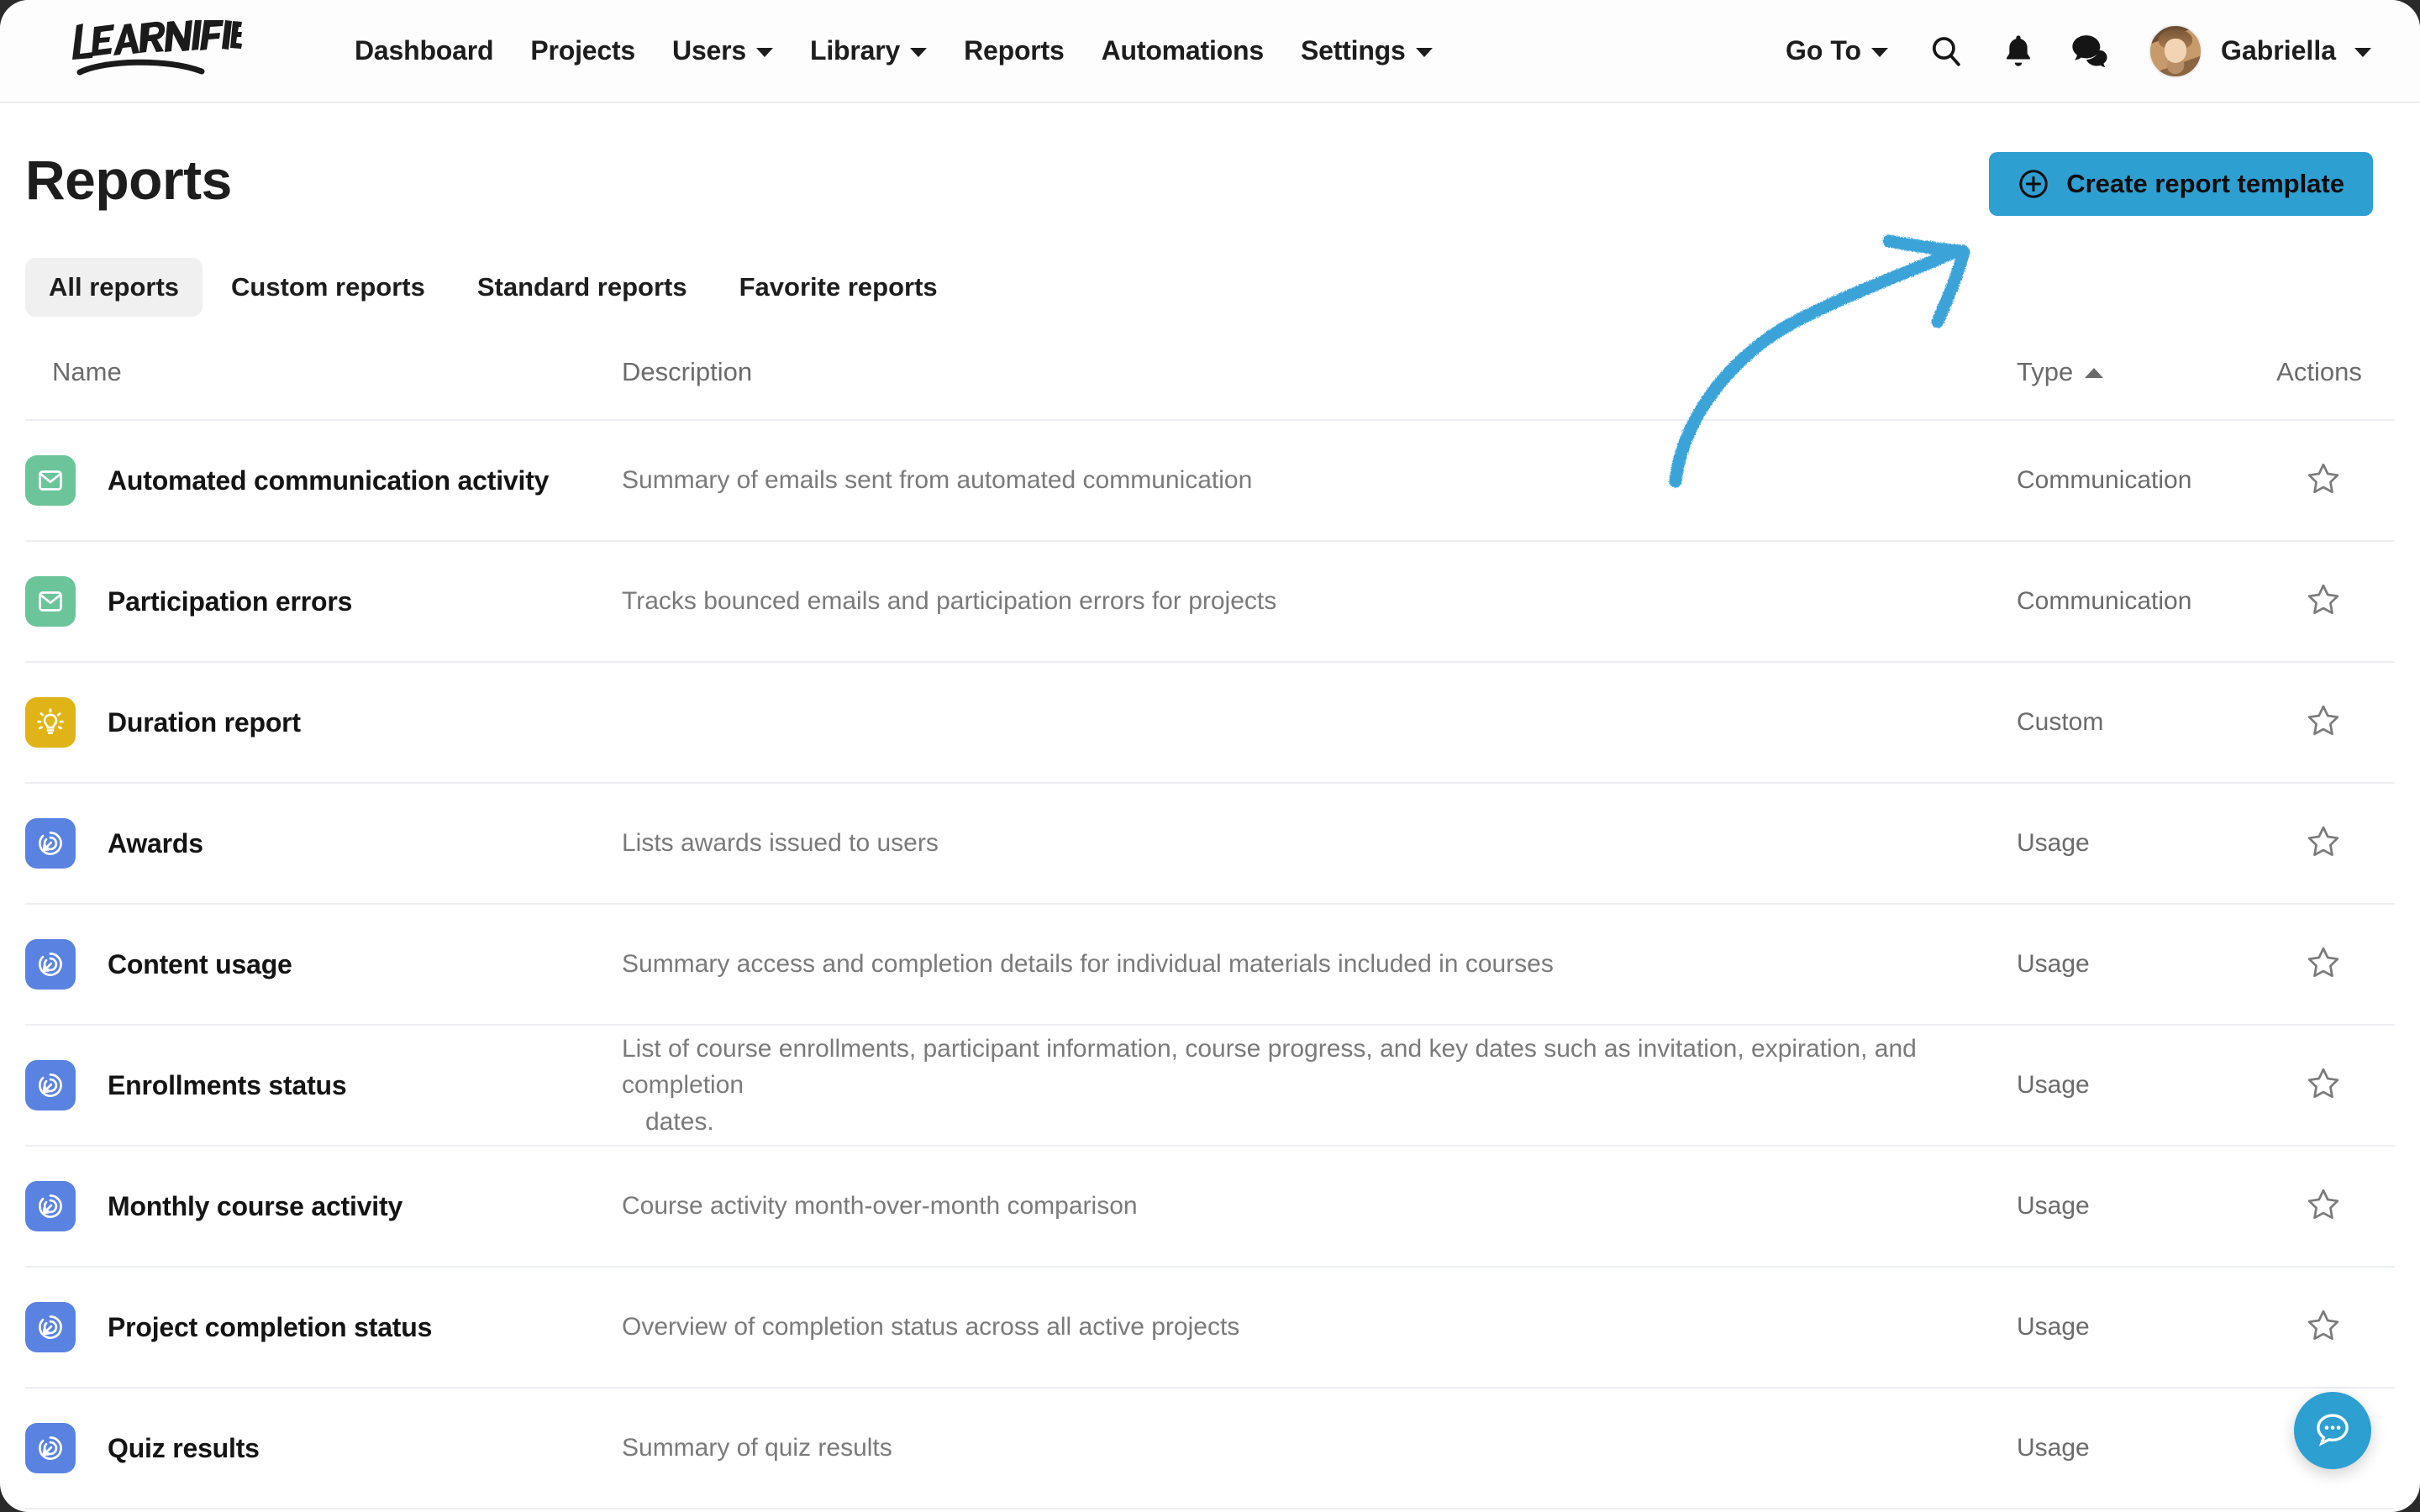  Describe the element at coordinates (323, 1448) in the screenshot. I see `report-name-cell: Quiz results` at that location.